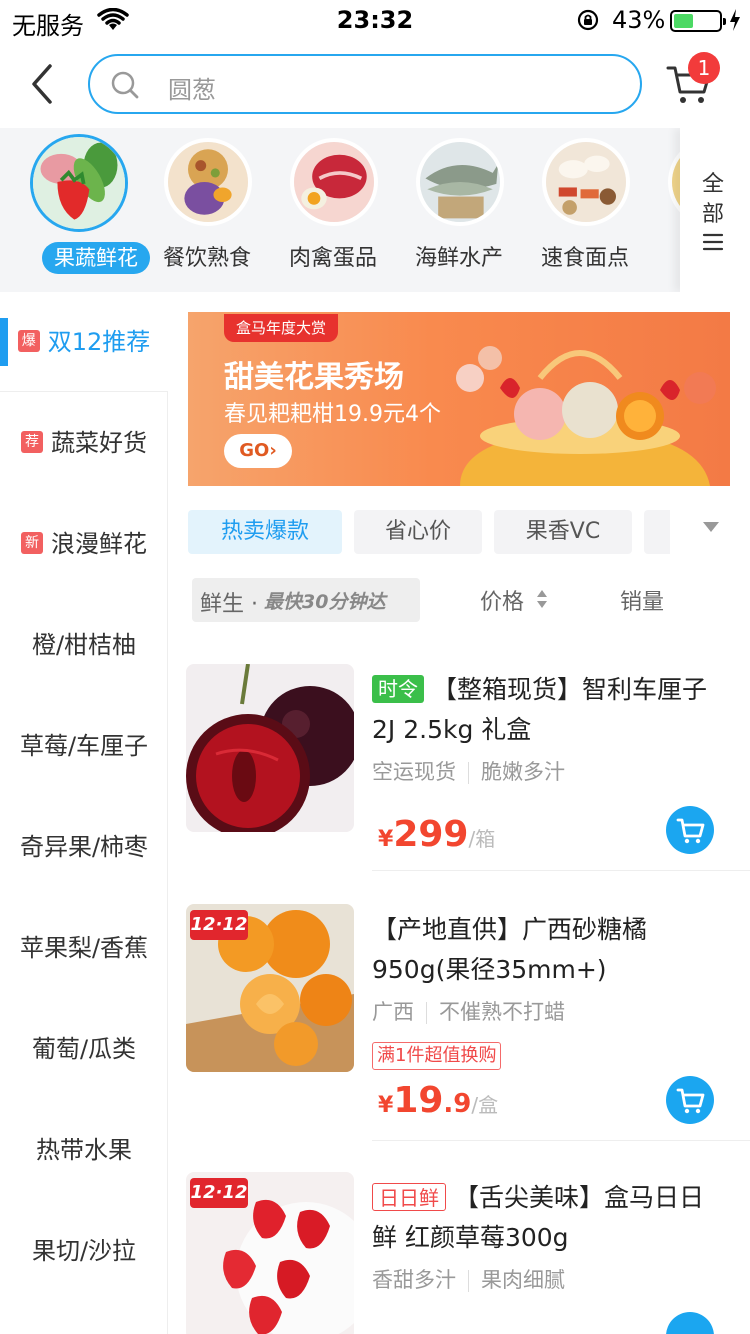 The height and width of the screenshot is (1334, 750). Describe the element at coordinates (84, 1049) in the screenshot. I see `sidebar-item: 葡萄/瓜类` at that location.